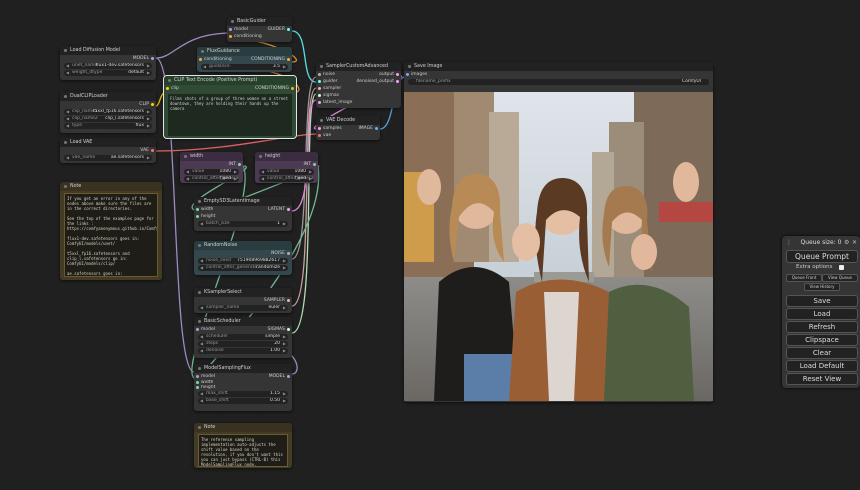 This screenshot has height=490, width=860. Describe the element at coordinates (108, 150) in the screenshot. I see `node-load-vae: Load VAE VAE ◀ vae_name ae.safetensors ▶` at that location.